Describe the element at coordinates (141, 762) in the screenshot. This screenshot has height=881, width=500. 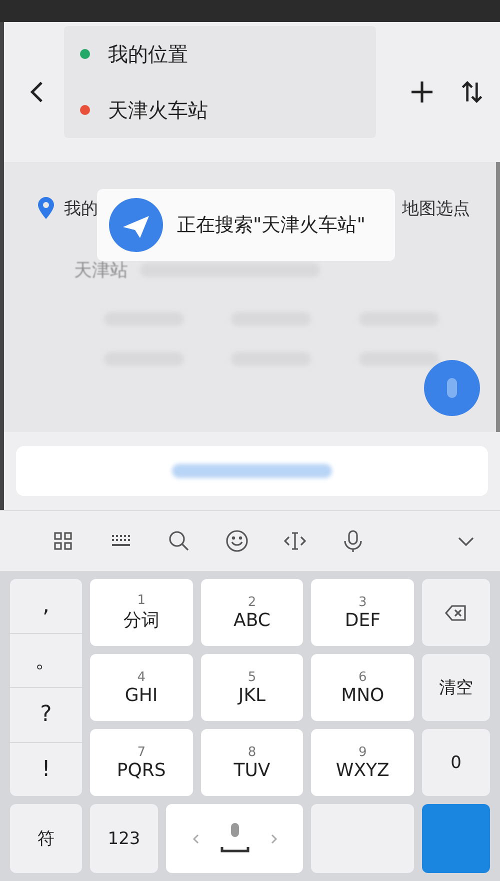
I see `keyboard-key: 7 PQRS` at that location.